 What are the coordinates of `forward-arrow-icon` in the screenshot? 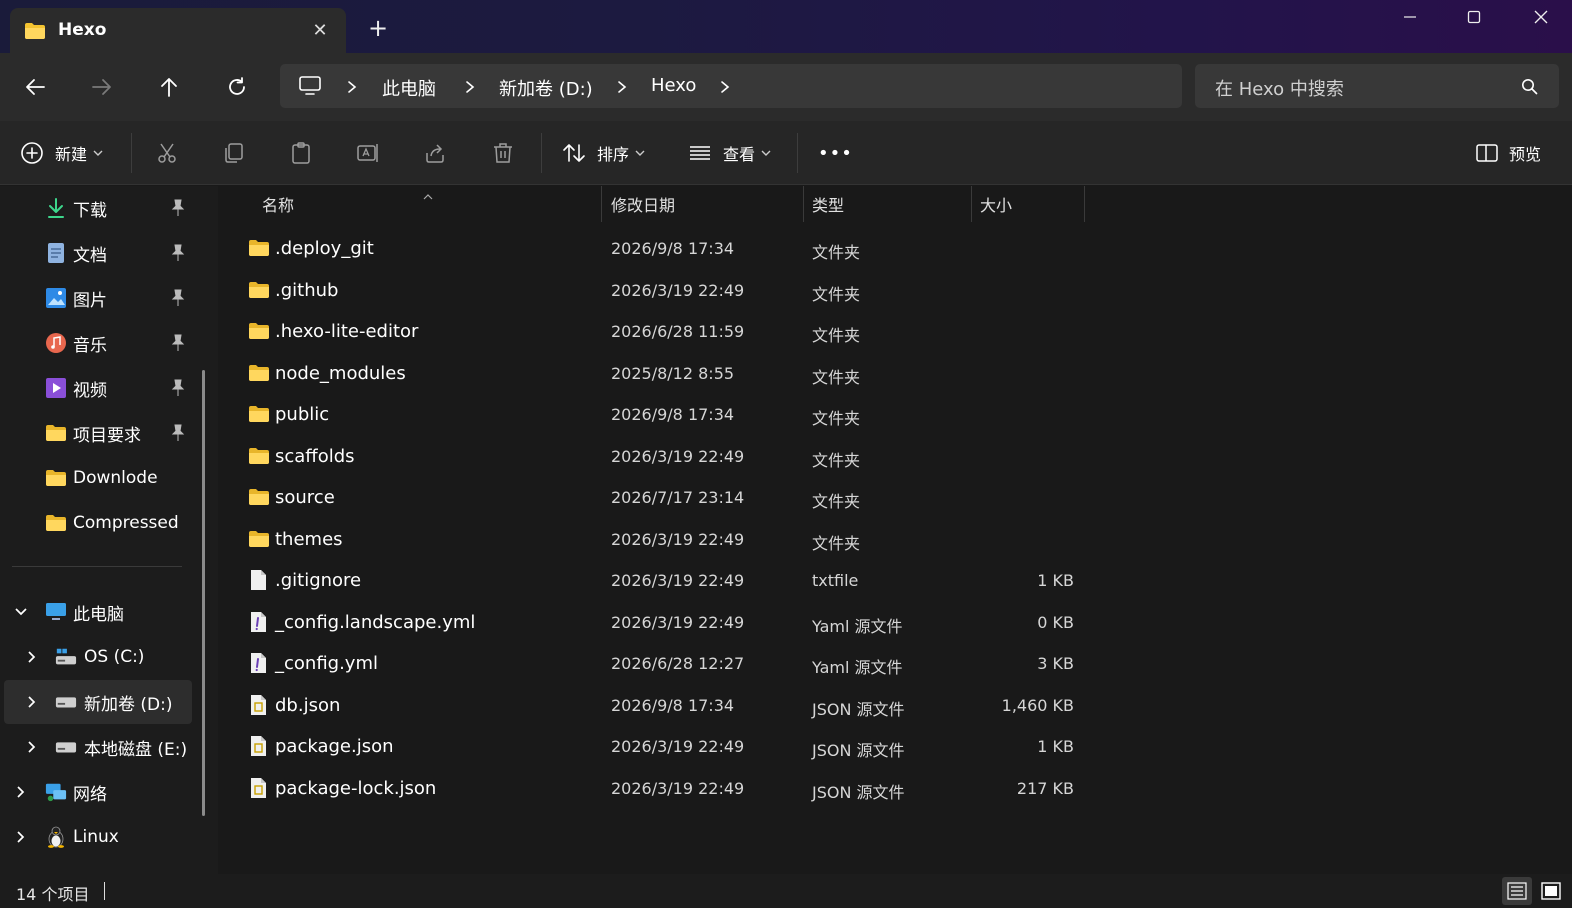 It's located at (102, 87).